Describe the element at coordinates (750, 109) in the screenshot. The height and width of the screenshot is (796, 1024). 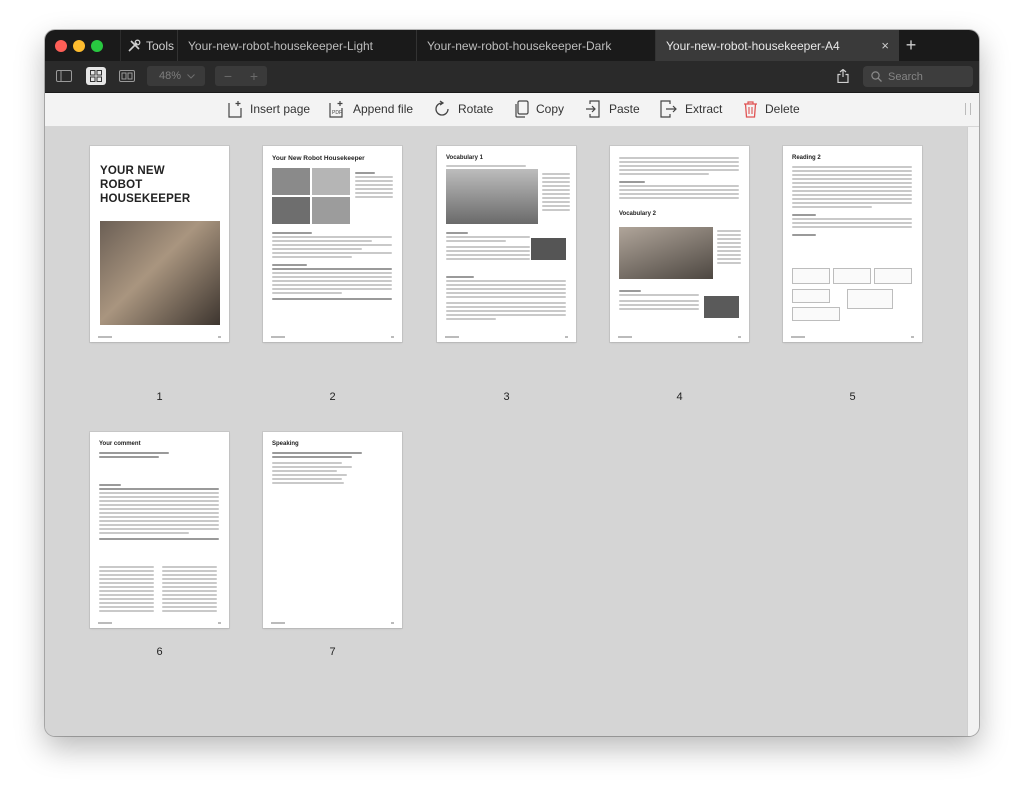
I see `trash-icon` at that location.